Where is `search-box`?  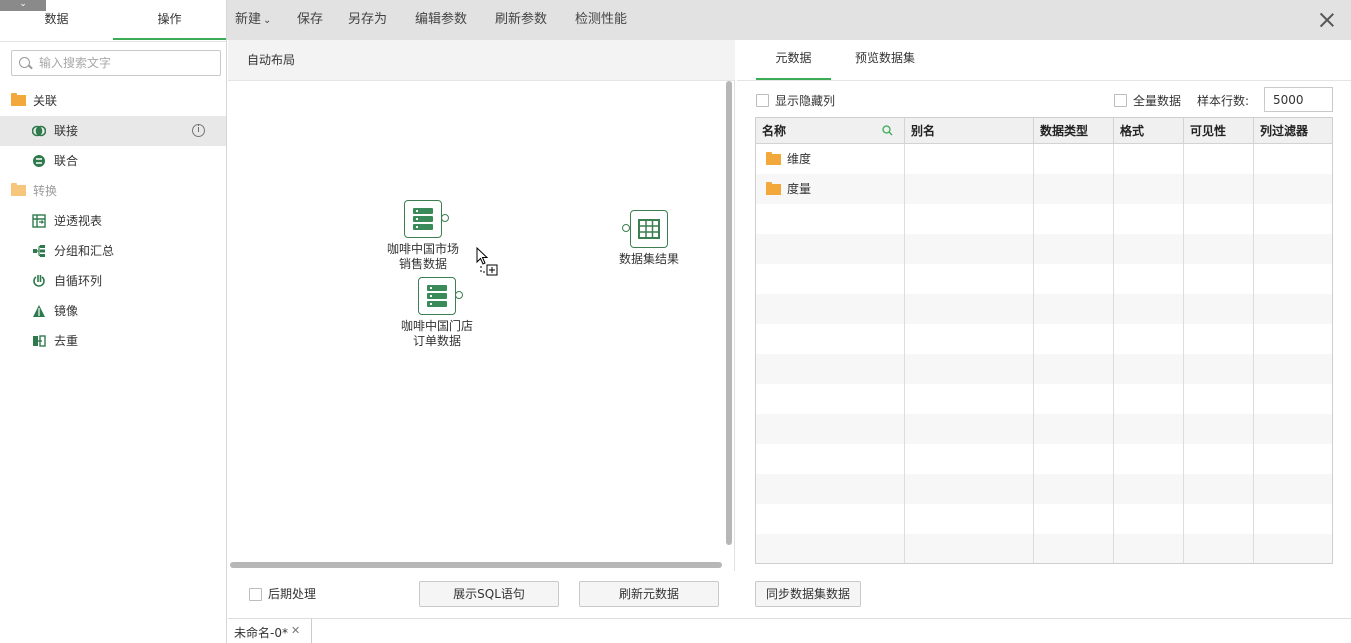 search-box is located at coordinates (116, 63).